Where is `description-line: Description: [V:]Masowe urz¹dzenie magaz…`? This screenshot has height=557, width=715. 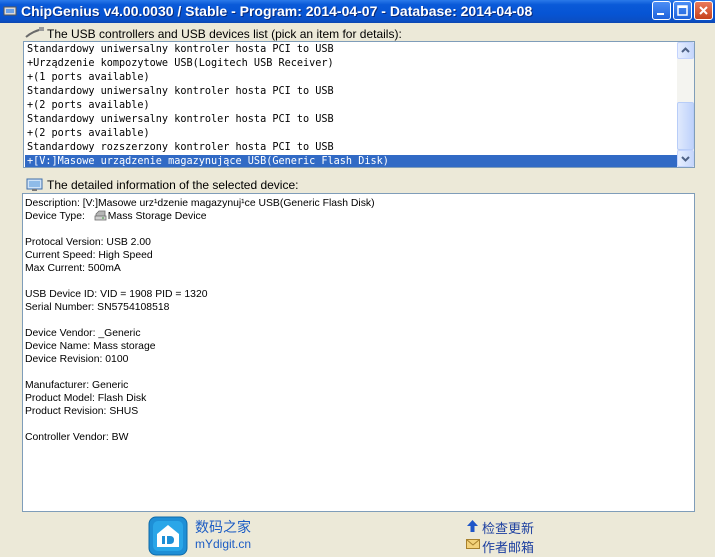 description-line: Description: [V:]Masowe urz¹dzenie magaz… is located at coordinates (200, 203).